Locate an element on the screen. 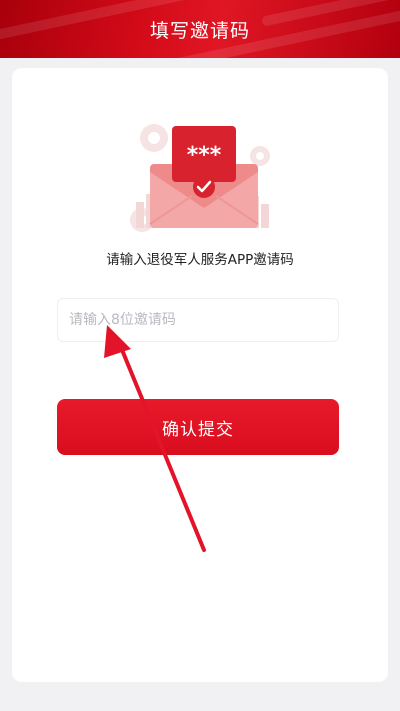 The width and height of the screenshot is (400, 711). invite-prompt: 请输入退役军人服务APP邀请码 is located at coordinates (200, 260).